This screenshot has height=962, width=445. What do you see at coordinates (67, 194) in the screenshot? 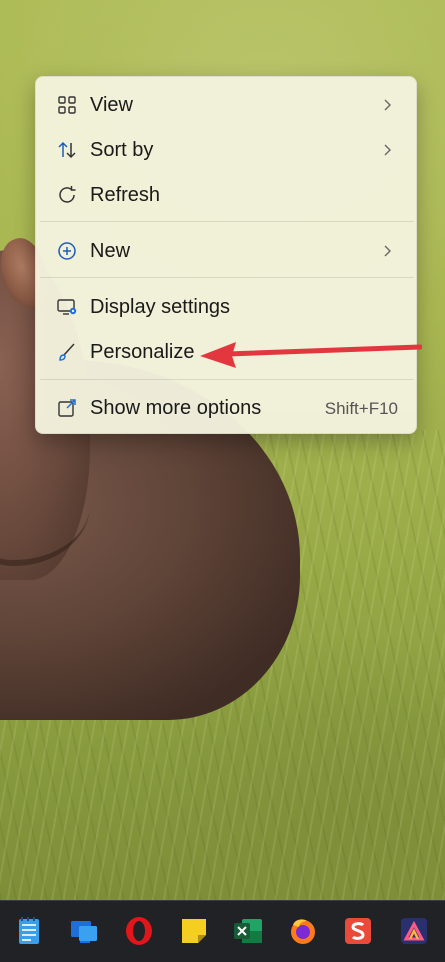
I see `refresh-icon` at bounding box center [67, 194].